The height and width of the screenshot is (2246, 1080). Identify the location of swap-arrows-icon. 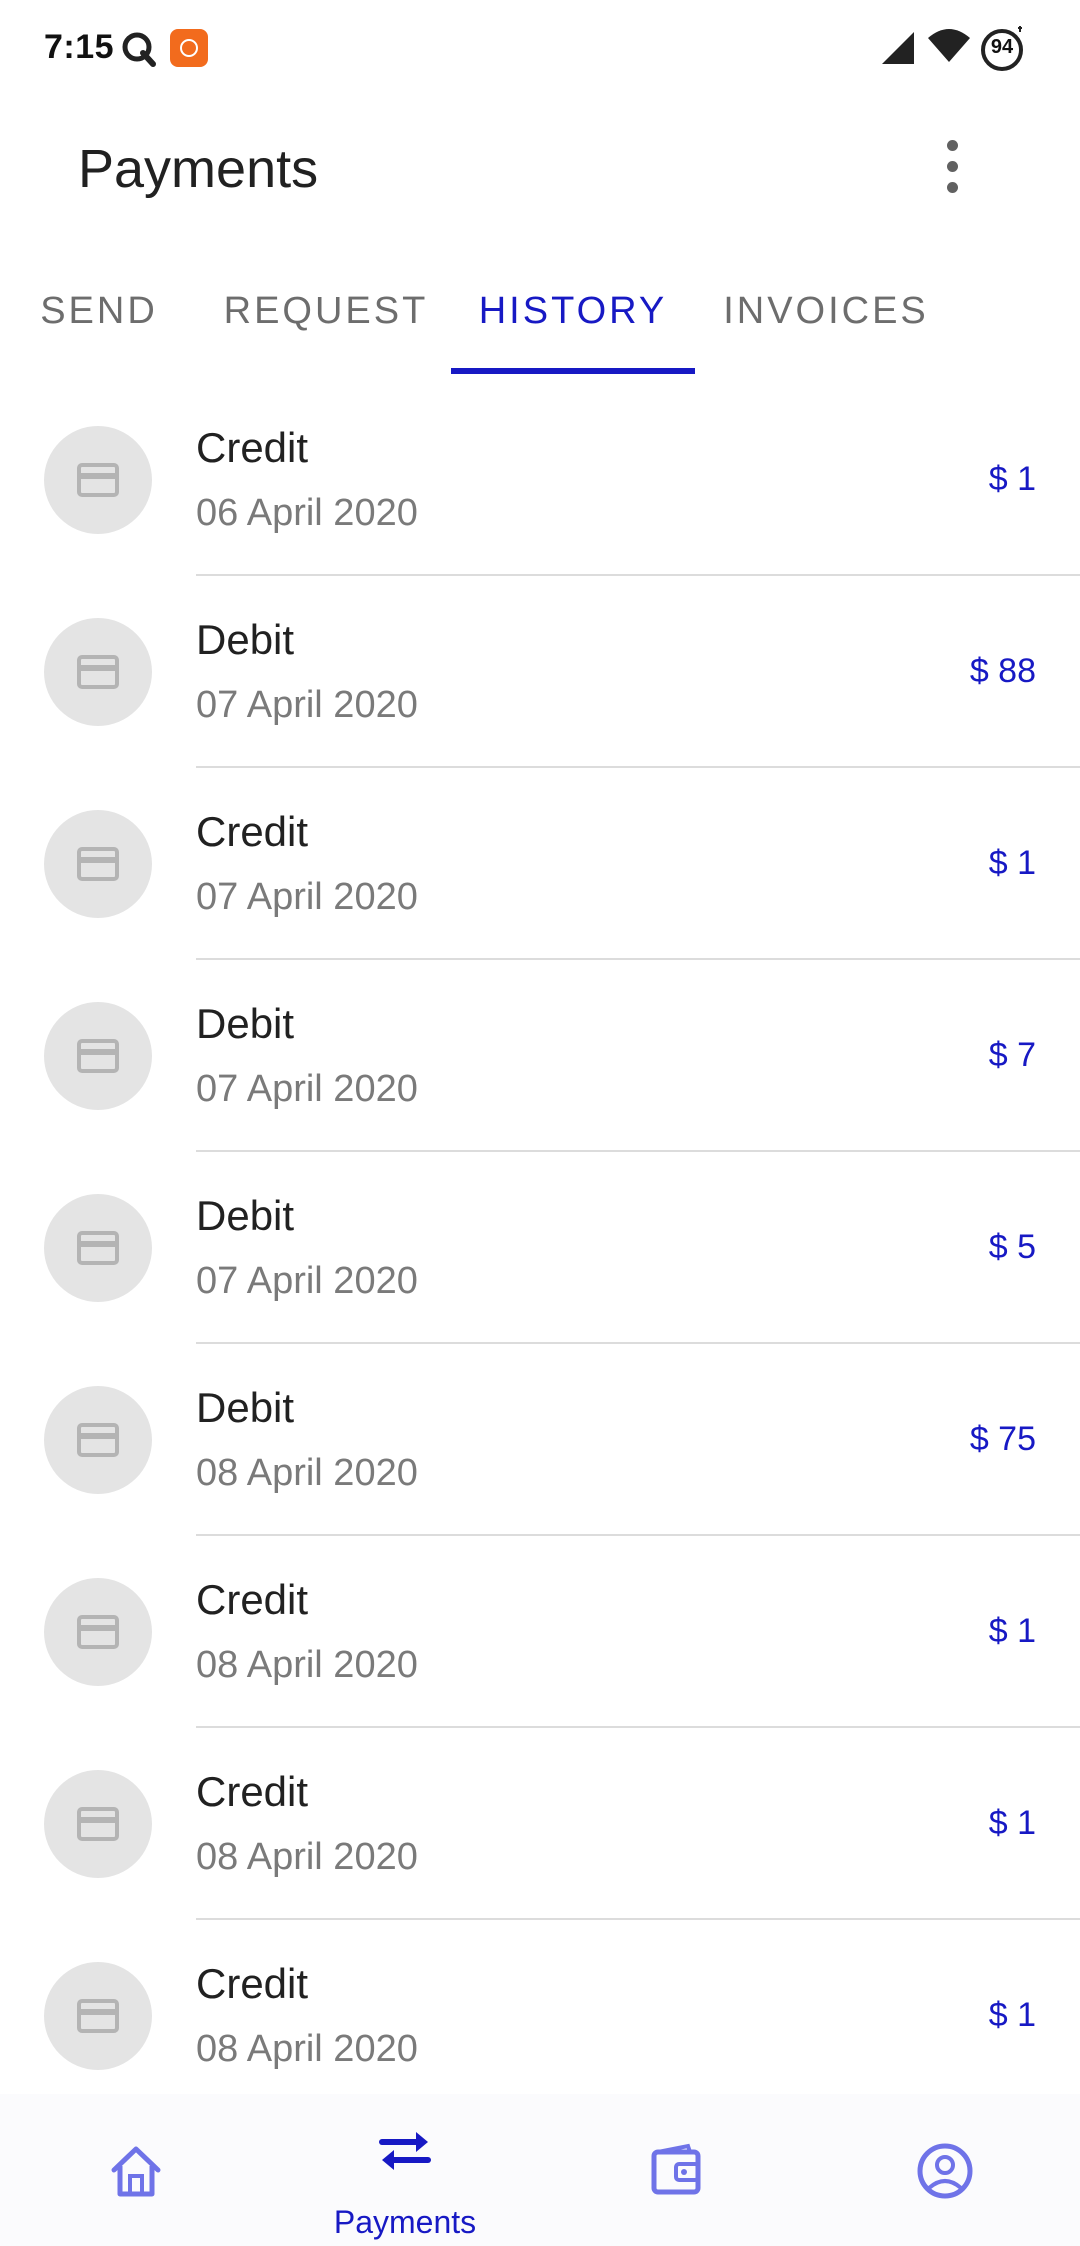
(405, 2151).